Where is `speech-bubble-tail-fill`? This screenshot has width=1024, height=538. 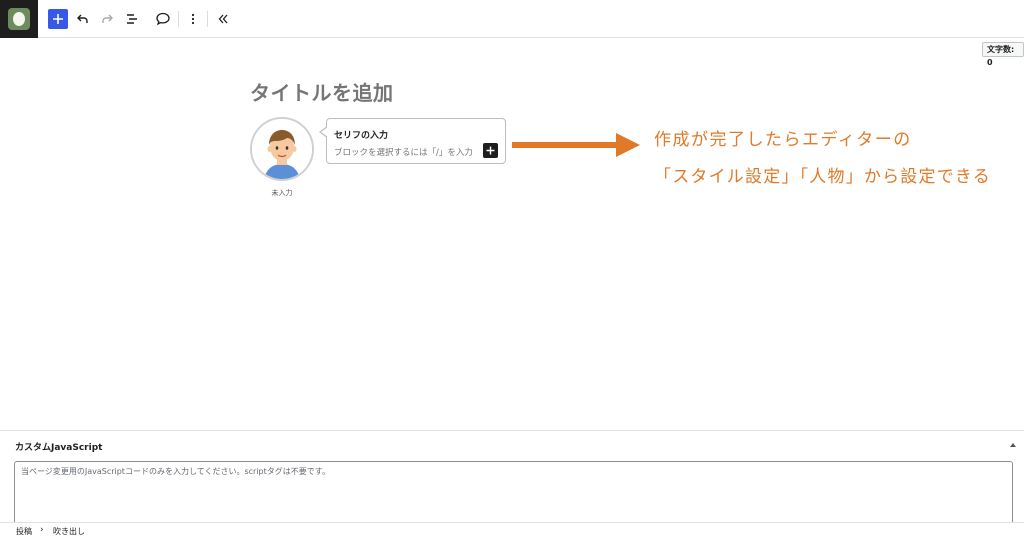
speech-bubble-tail-fill is located at coordinates (324, 132).